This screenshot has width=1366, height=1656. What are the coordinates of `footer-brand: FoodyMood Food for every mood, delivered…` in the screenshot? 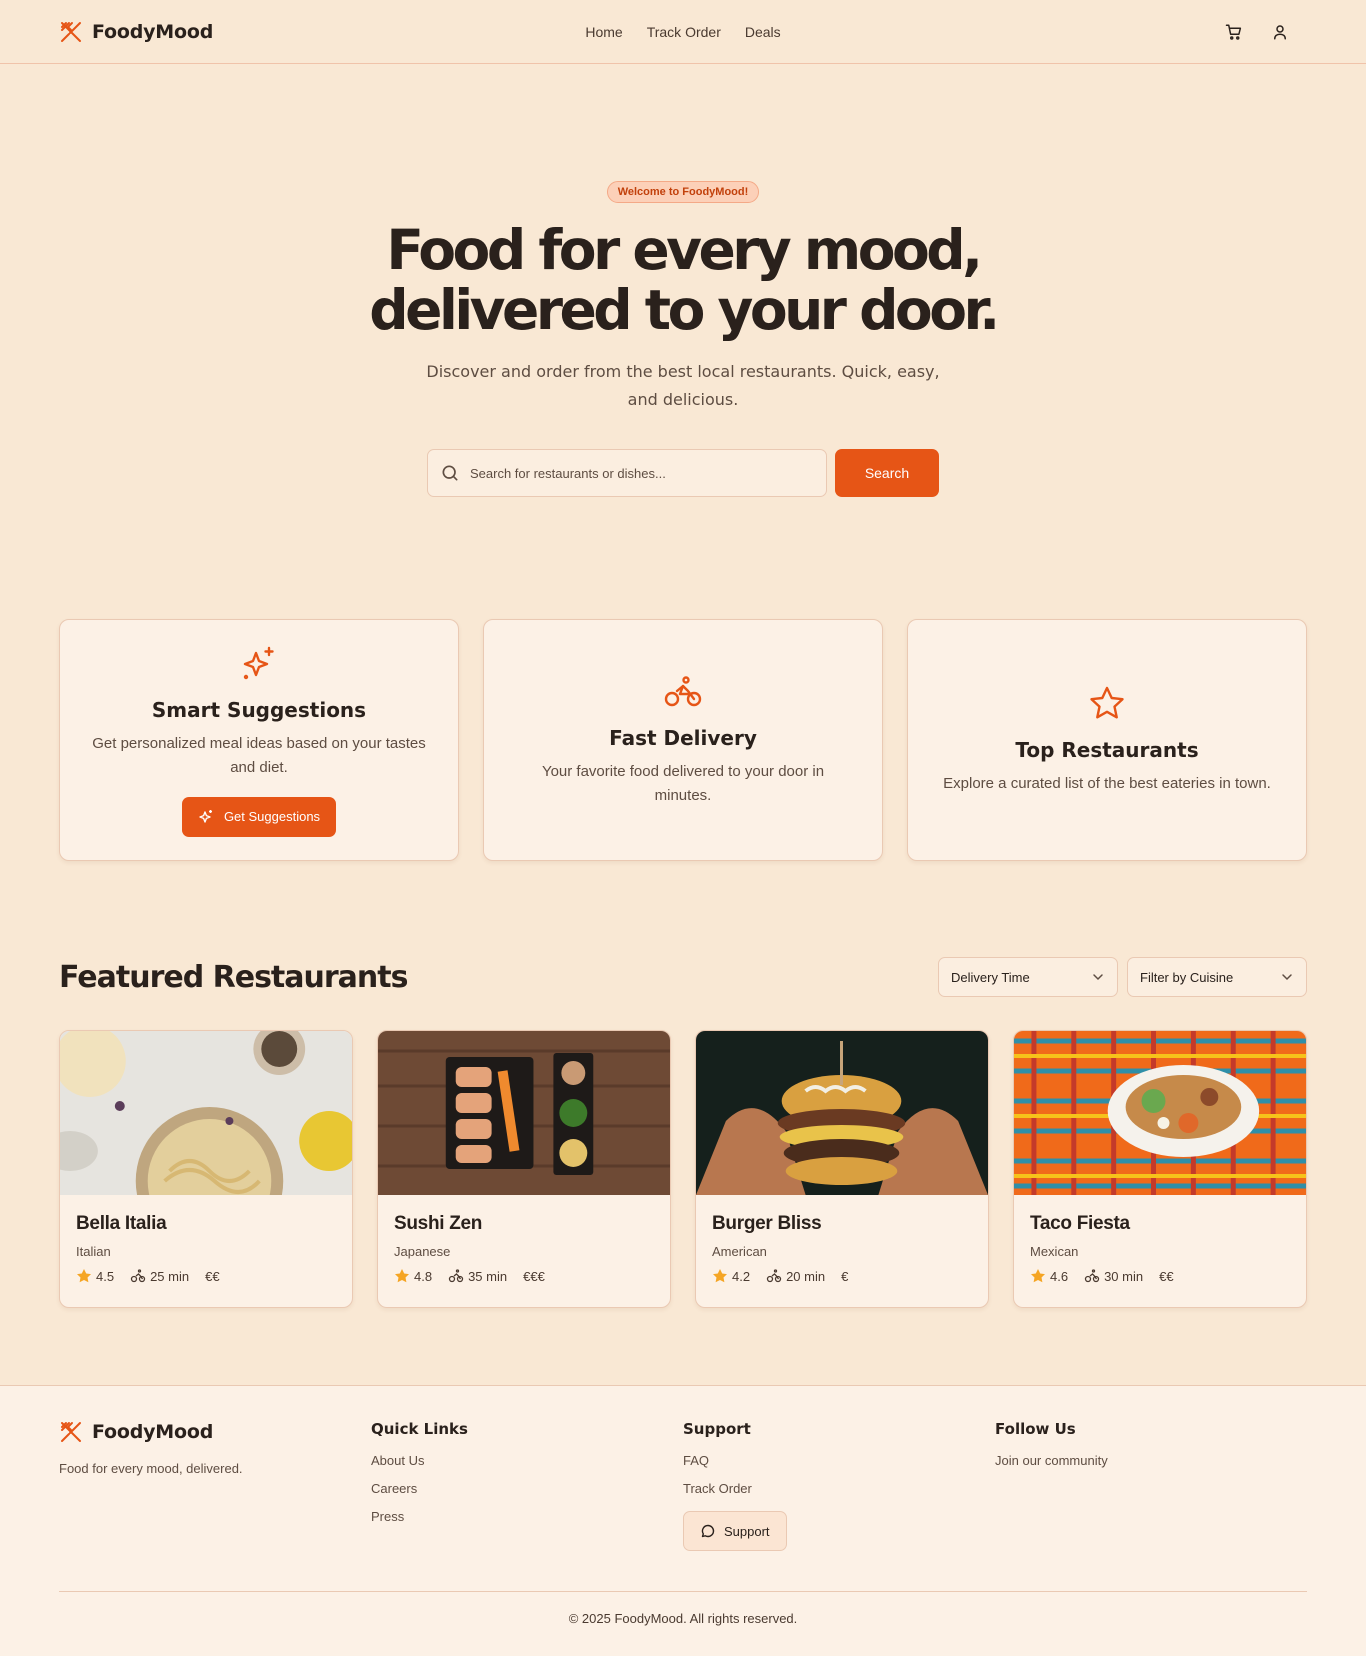 It's located at (215, 1505).